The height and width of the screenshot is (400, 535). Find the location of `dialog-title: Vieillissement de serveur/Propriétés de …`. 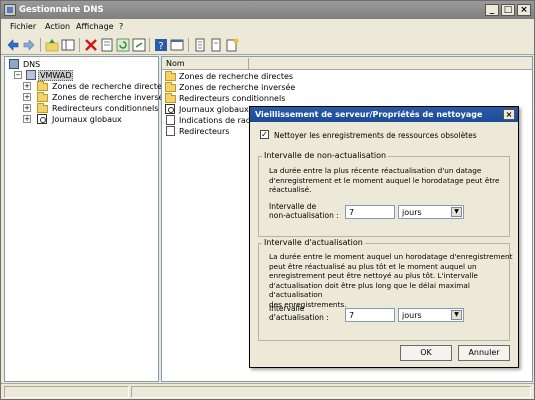

dialog-title: Vieillissement de serveur/Propriétés de … is located at coordinates (369, 114).